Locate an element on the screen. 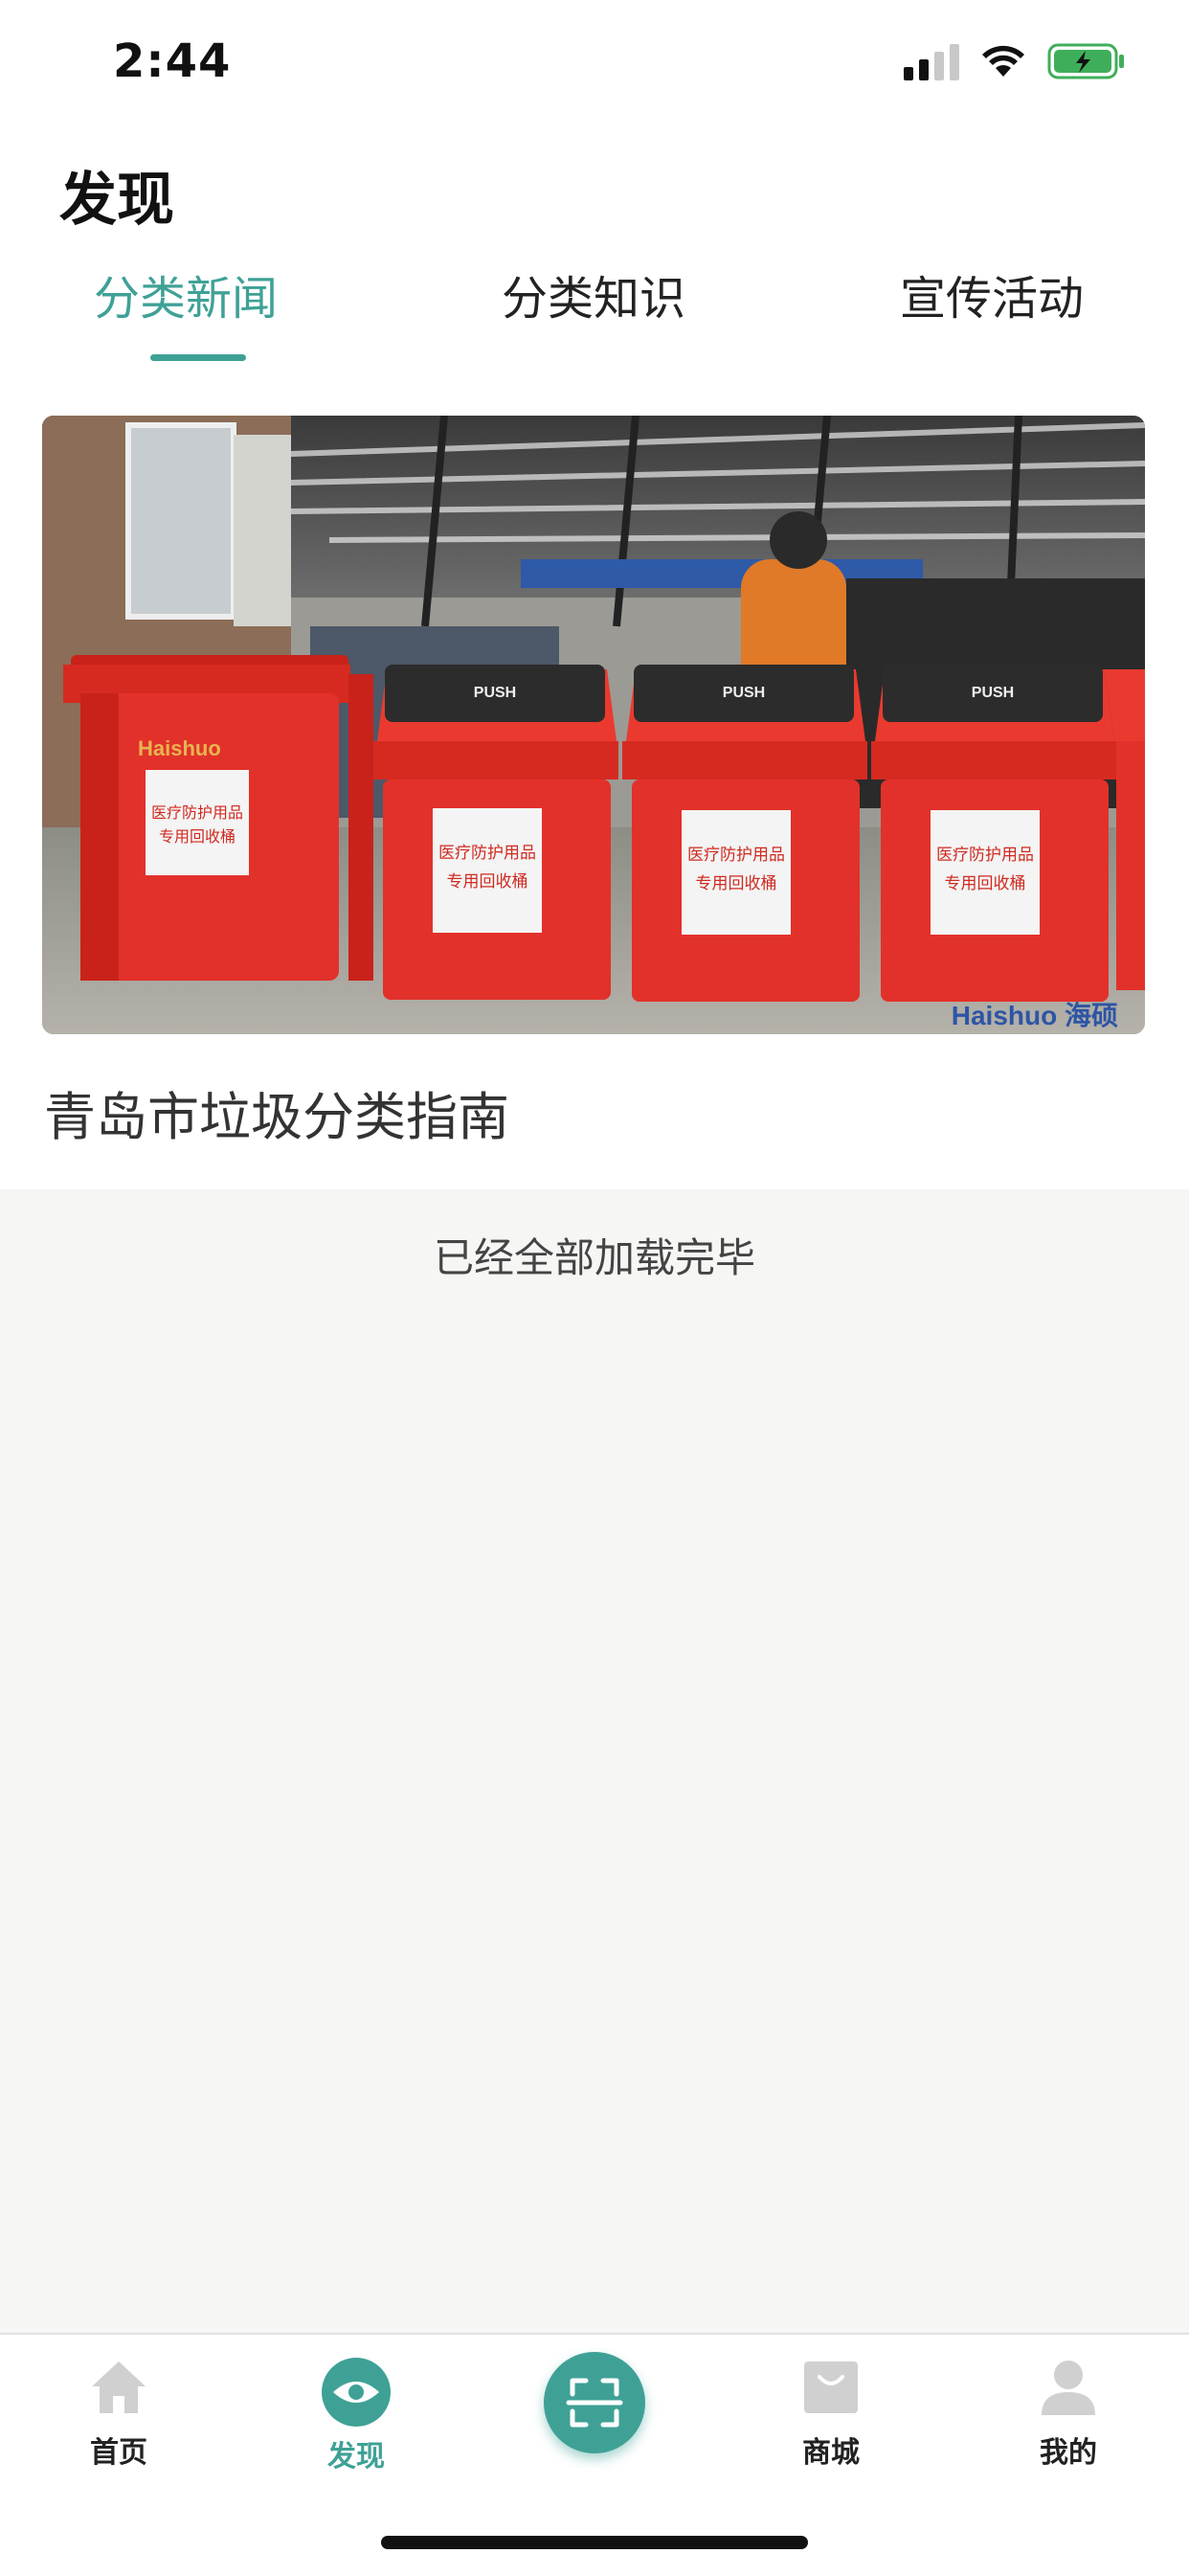 The height and width of the screenshot is (2576, 1189). status-time: 2:44 is located at coordinates (172, 61).